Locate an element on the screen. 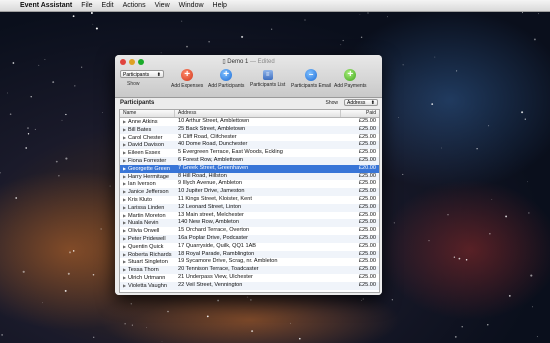 This screenshot has height=343, width=550. participants-email-label: Participants Email is located at coordinates (311, 86).